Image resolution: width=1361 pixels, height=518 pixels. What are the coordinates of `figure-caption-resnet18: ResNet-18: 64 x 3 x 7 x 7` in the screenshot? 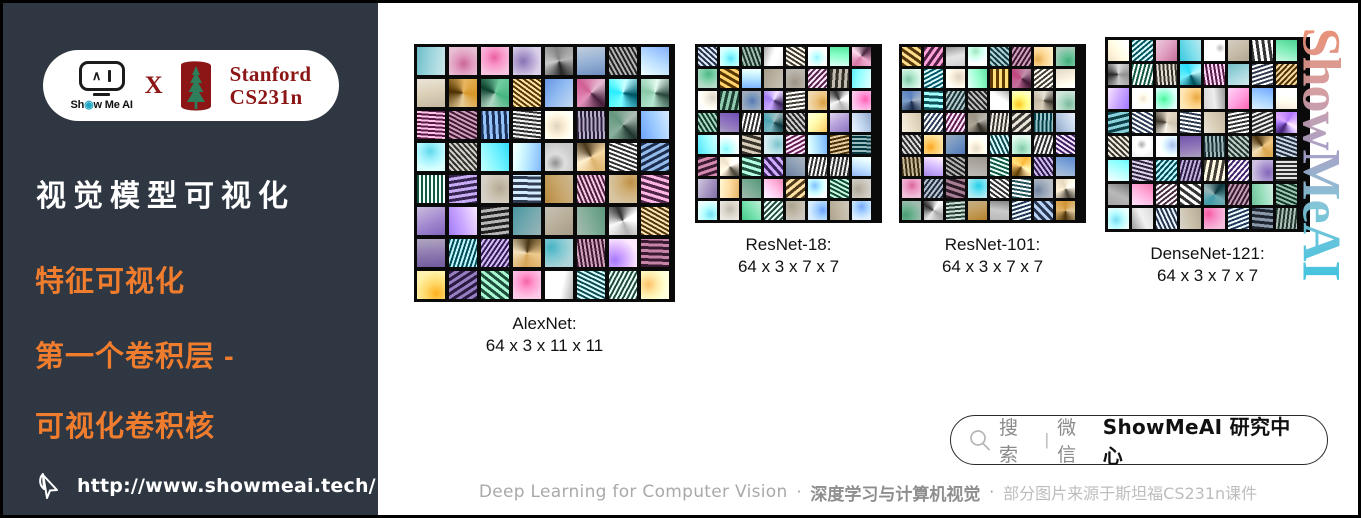 It's located at (788, 256).